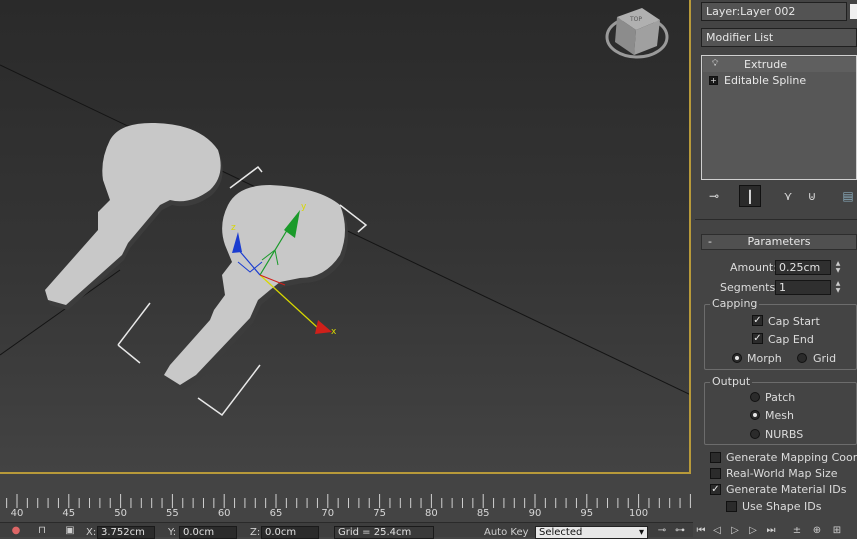 This screenshot has height=539, width=857. Describe the element at coordinates (70, 531) in the screenshot. I see `absolute-mode-icon: ▣` at that location.